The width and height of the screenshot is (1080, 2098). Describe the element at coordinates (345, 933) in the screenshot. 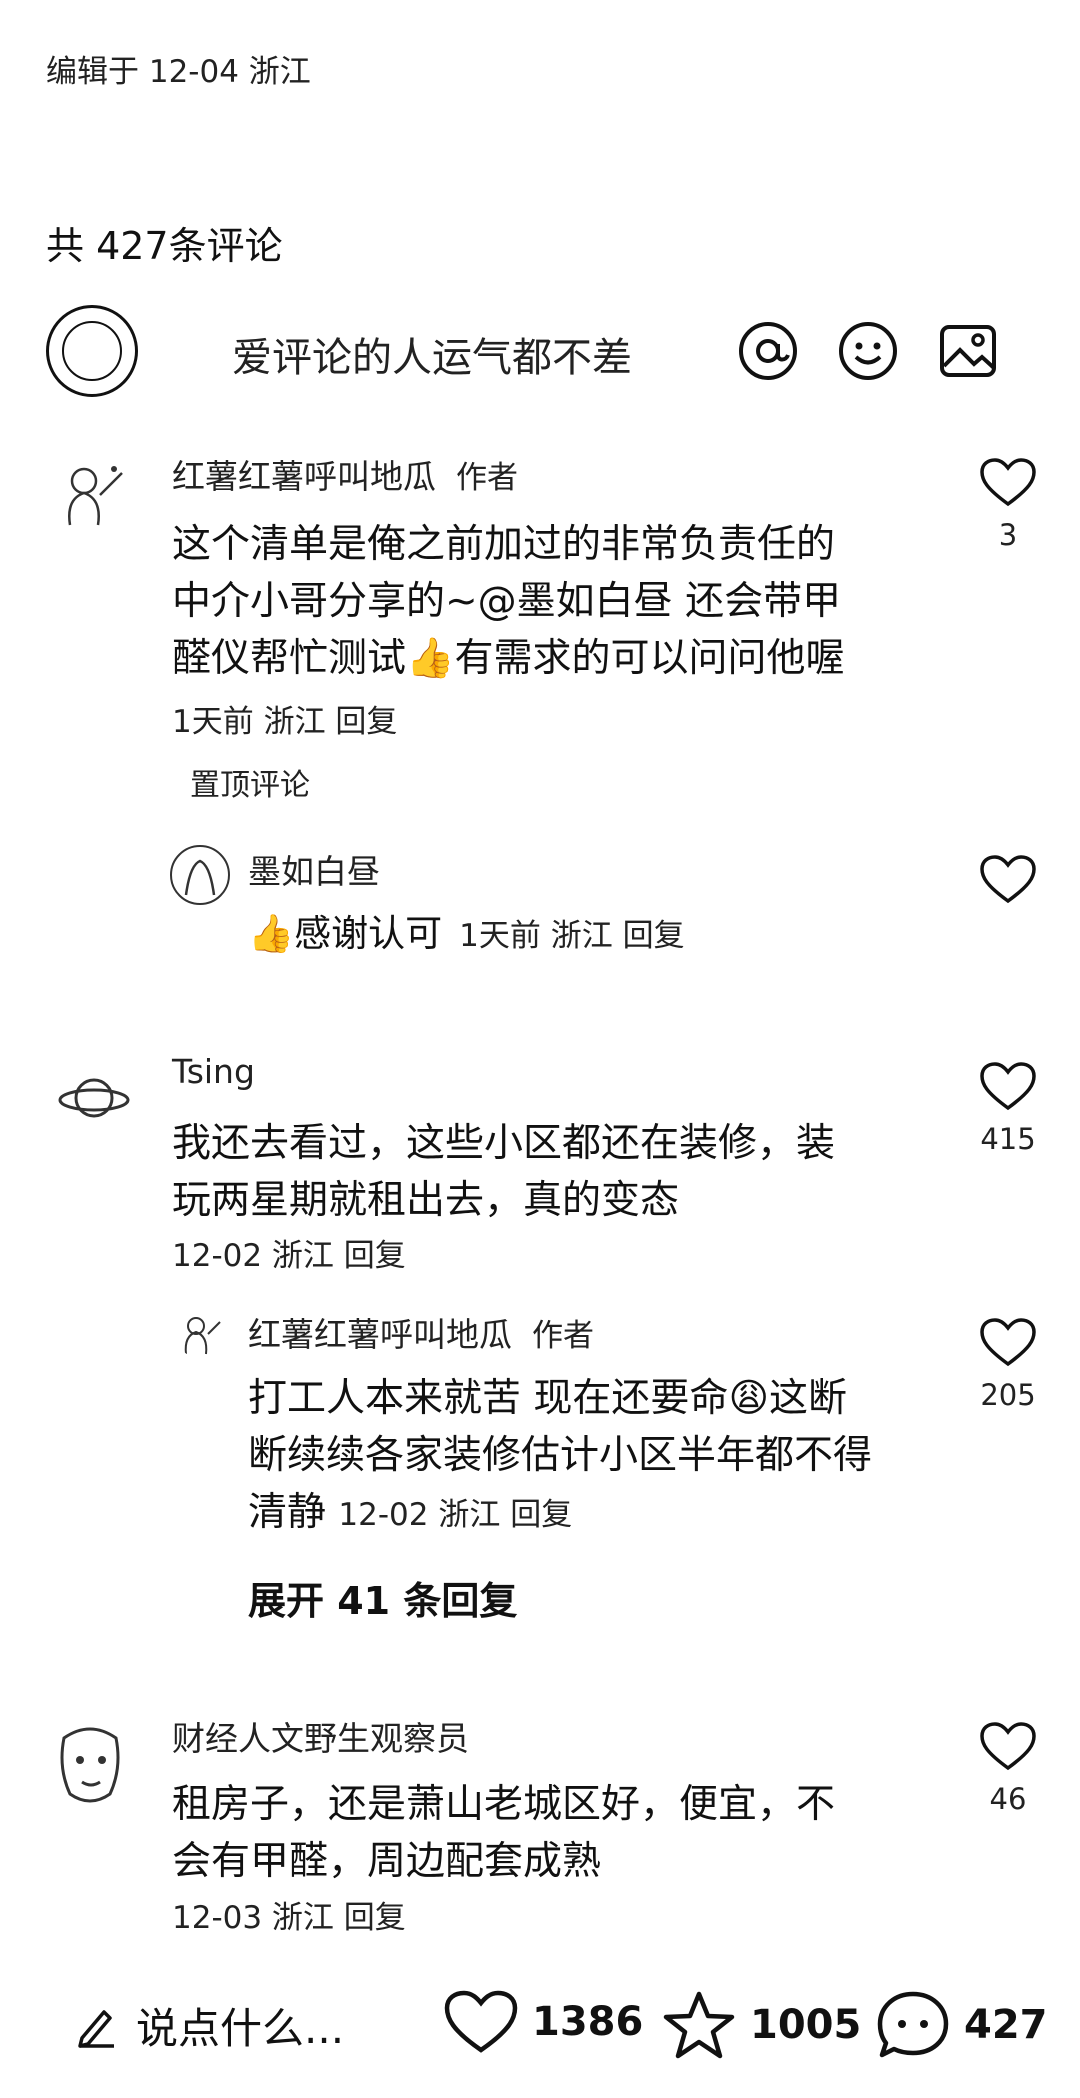

I see `reply-text: 👍感谢认可` at that location.